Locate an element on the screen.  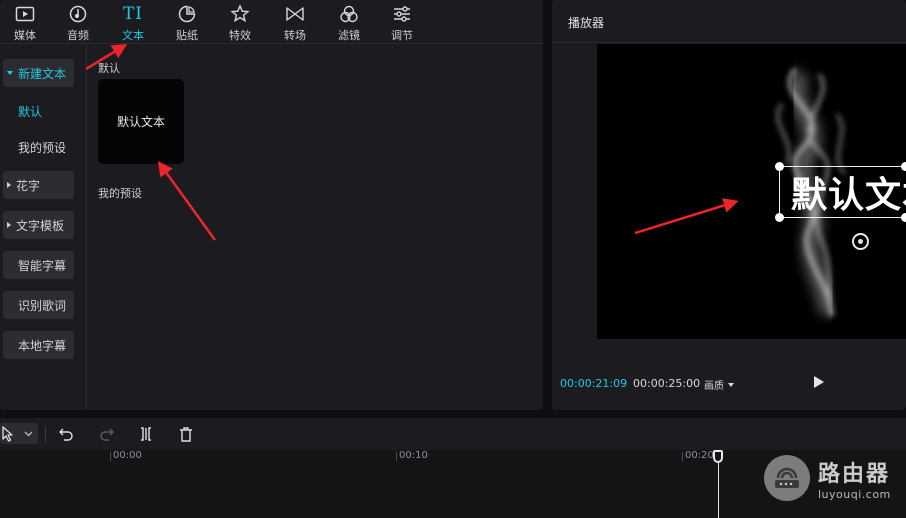
tab-audio: 音频 is located at coordinates (78, 23).